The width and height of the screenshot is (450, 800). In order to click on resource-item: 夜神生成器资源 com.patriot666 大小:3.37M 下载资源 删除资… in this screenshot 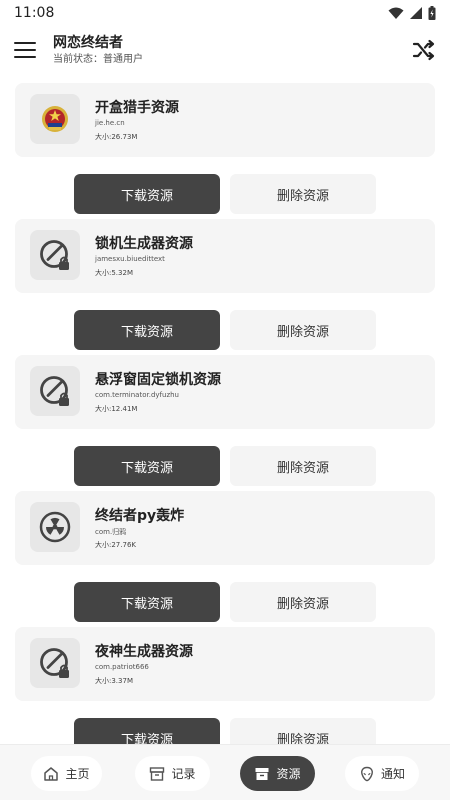, I will do `click(225, 685)`.